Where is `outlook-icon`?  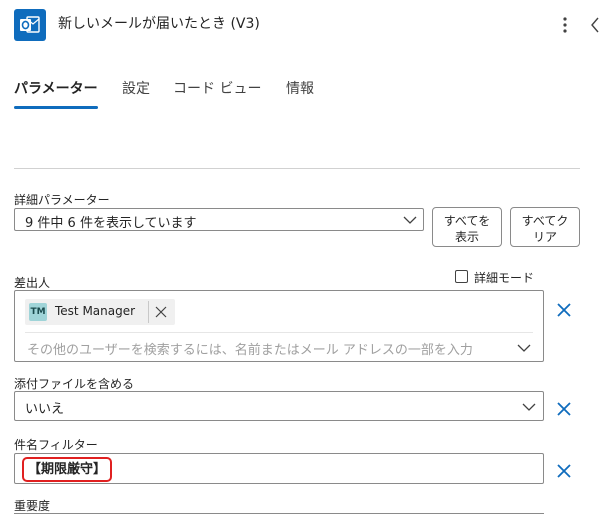
outlook-icon is located at coordinates (30, 25).